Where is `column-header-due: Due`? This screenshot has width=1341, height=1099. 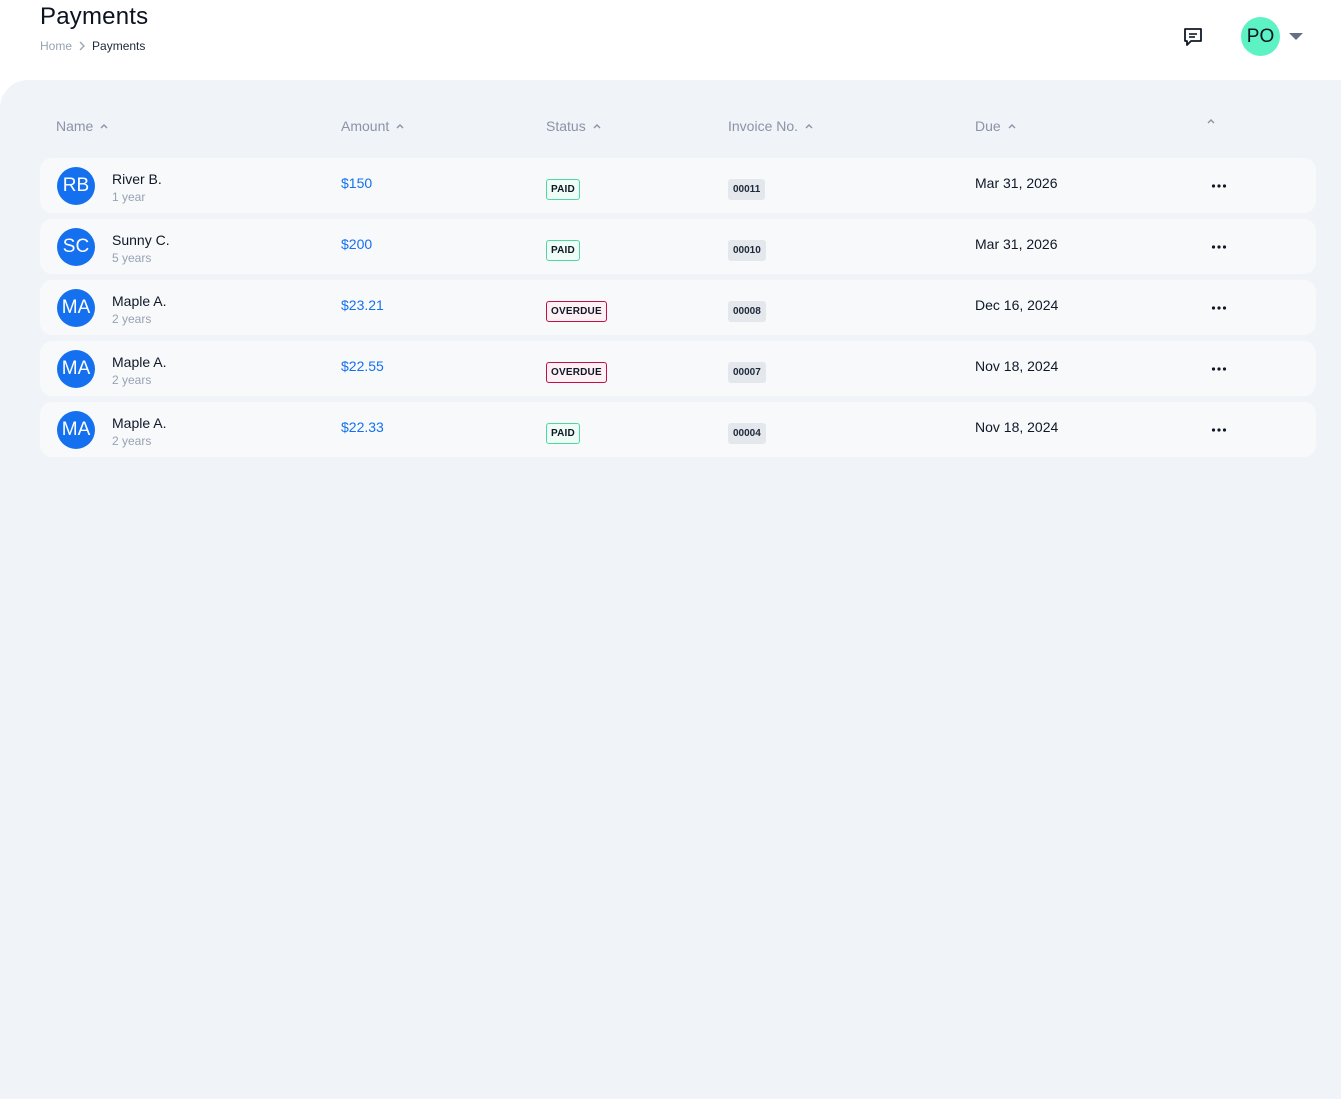 column-header-due: Due is located at coordinates (996, 126).